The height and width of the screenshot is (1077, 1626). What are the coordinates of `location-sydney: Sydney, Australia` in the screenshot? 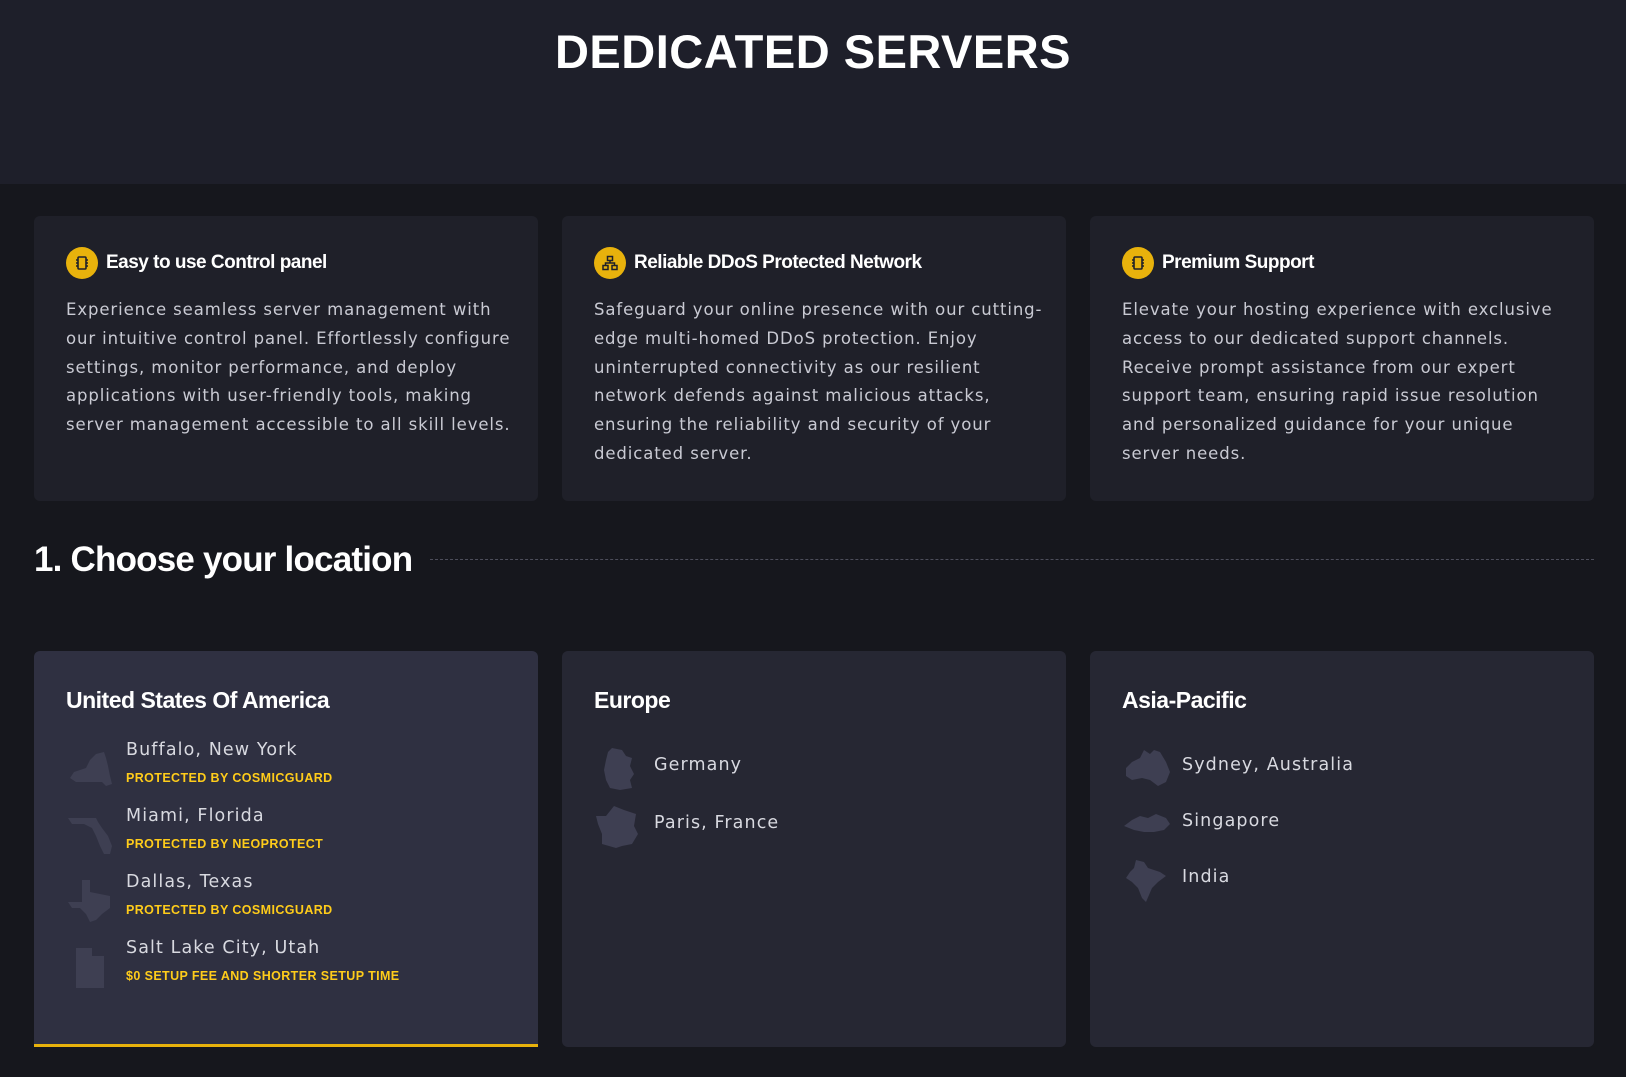 It's located at (1352, 770).